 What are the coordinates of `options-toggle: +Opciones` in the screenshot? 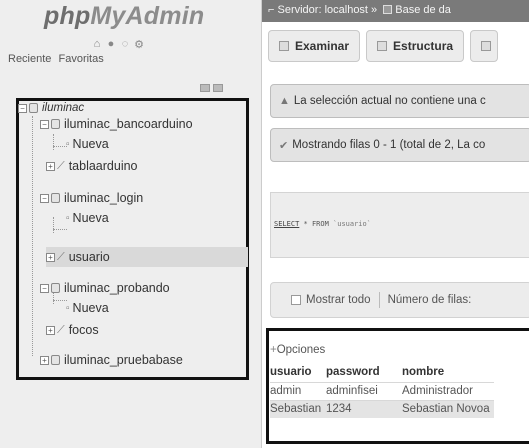 It's located at (297, 350).